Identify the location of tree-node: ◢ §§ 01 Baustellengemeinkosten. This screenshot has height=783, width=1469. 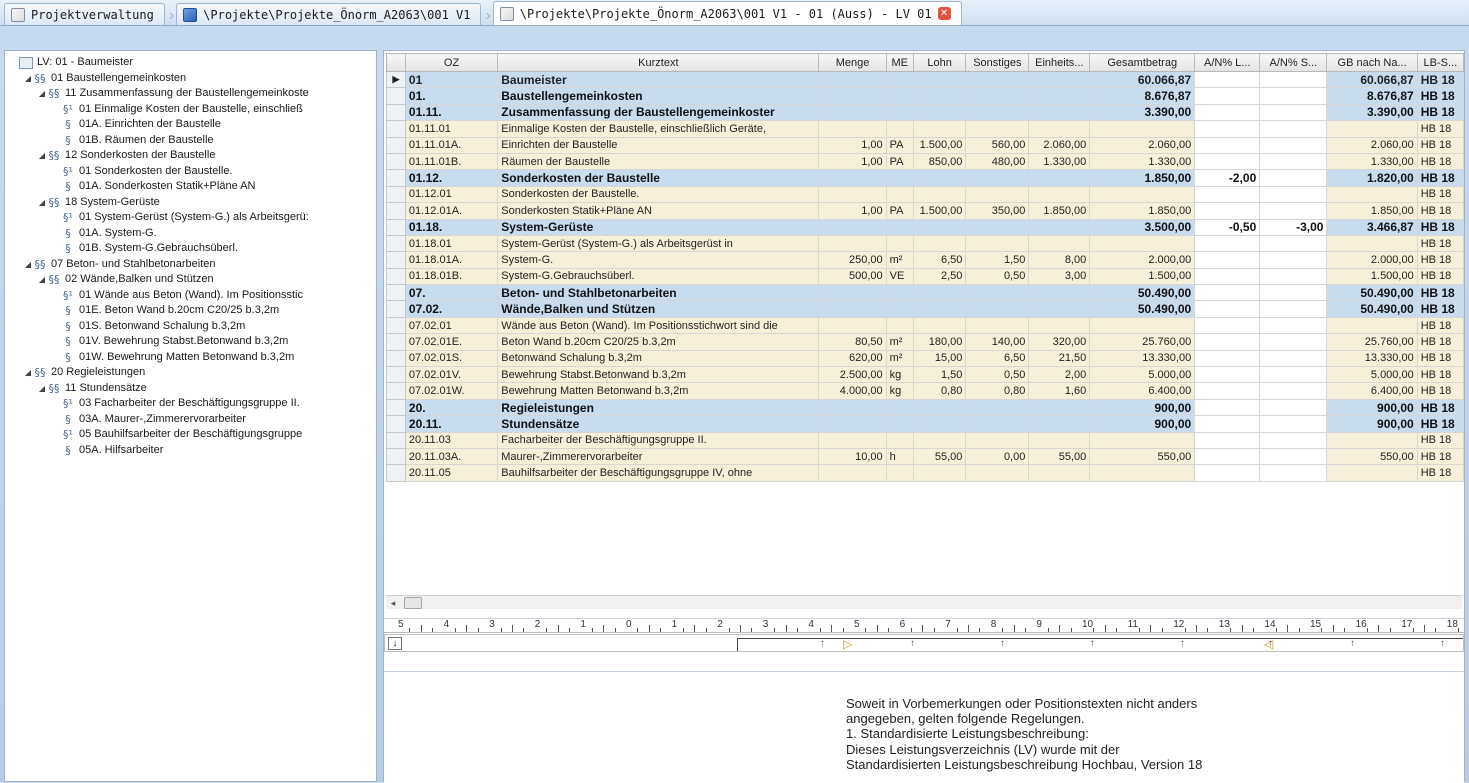
(190, 79).